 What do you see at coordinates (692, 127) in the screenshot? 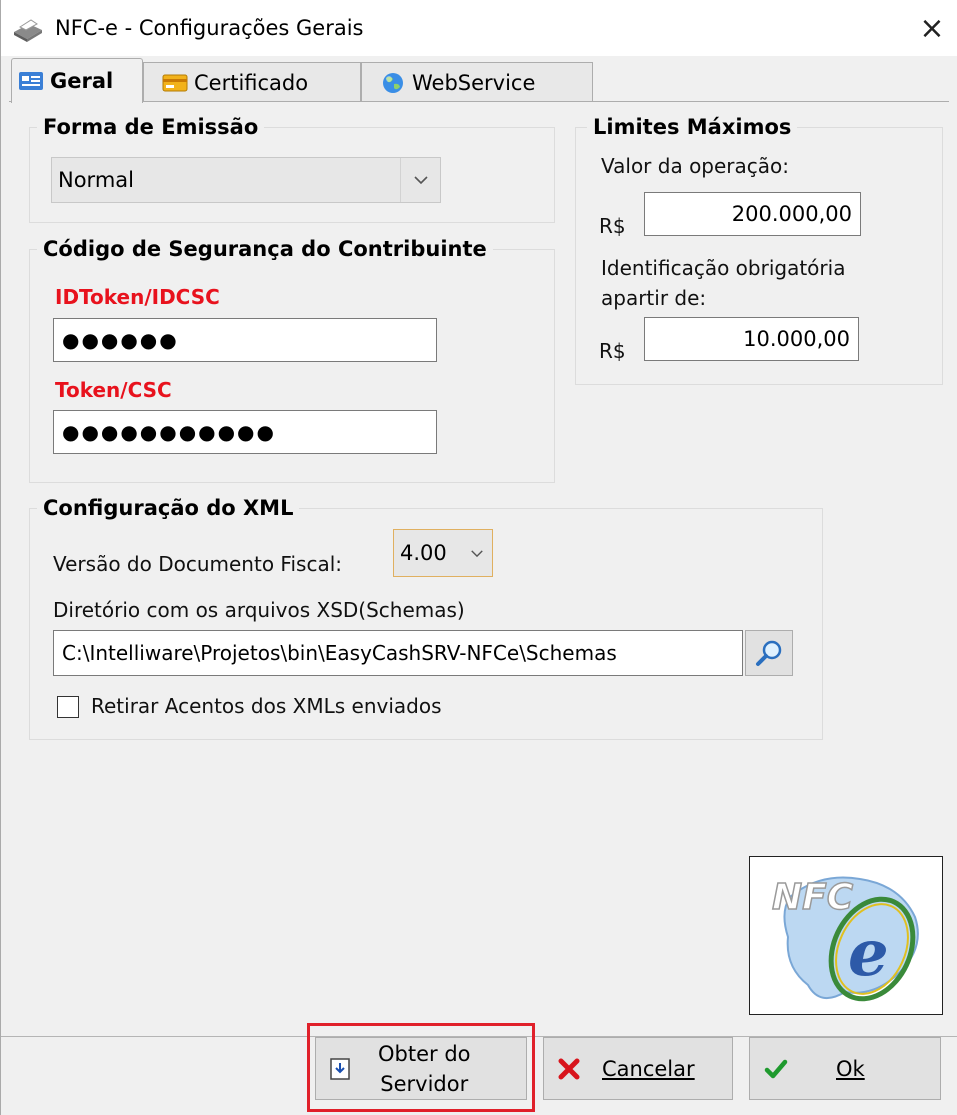
I see `limites-title: Limites Máximos` at bounding box center [692, 127].